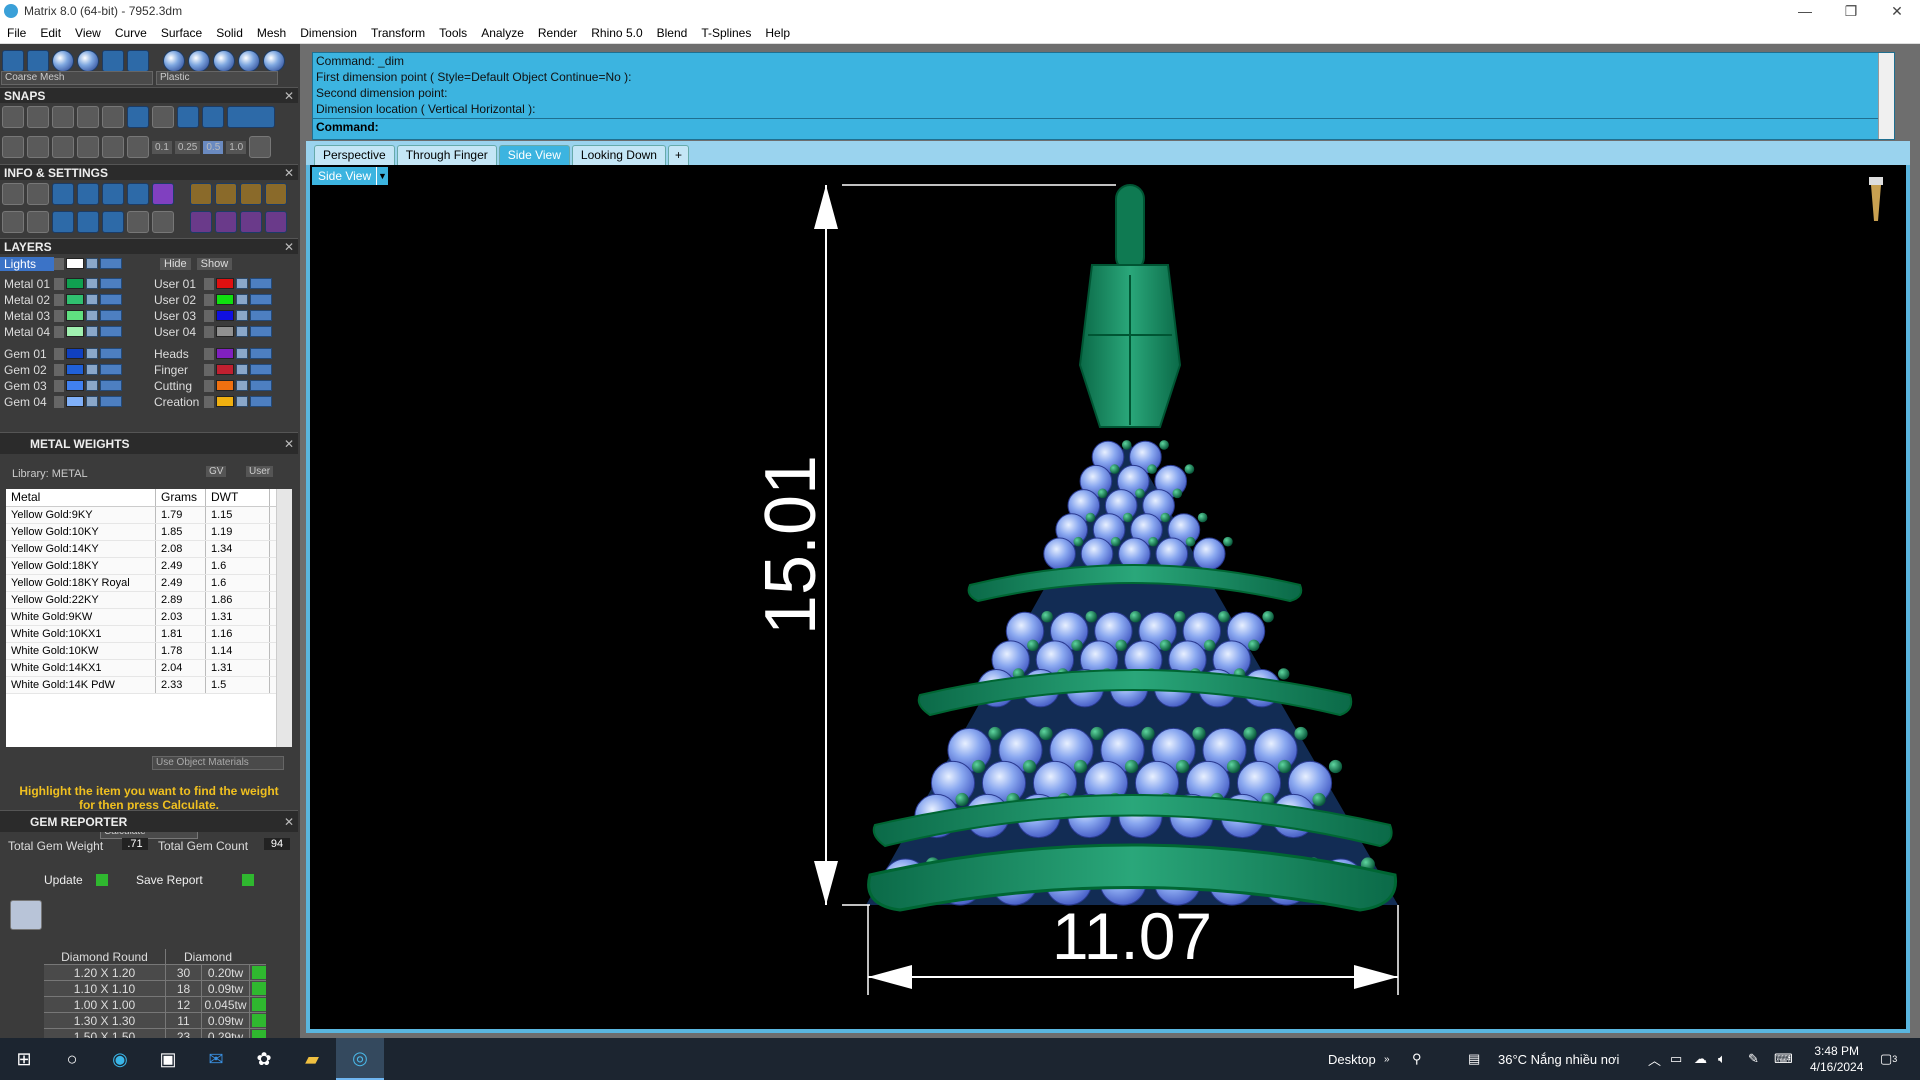 This screenshot has height=1080, width=1920. I want to click on zoom-icon, so click(38, 194).